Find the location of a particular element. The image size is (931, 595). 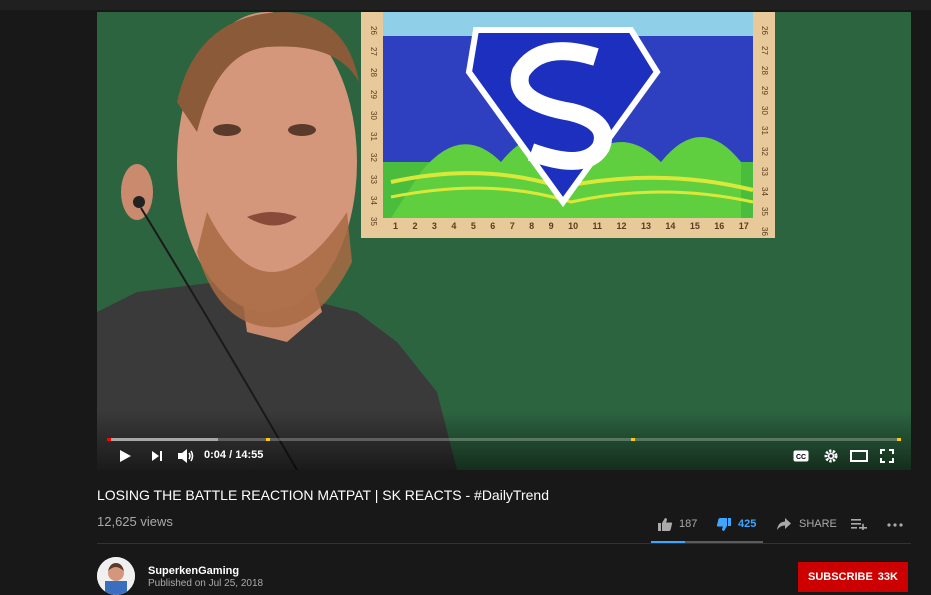

subscribe-button: SUBSCRIBE 33K is located at coordinates (853, 577).